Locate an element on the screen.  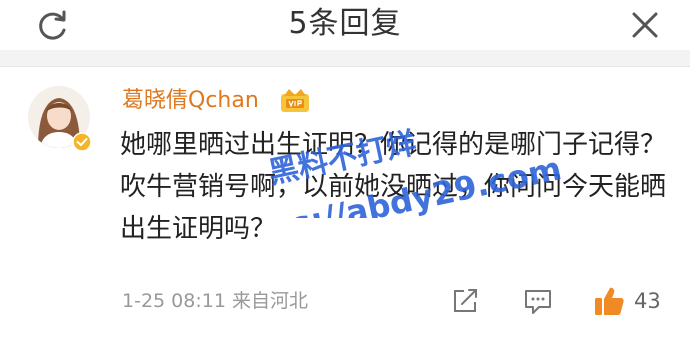
header-divider is located at coordinates (345, 58).